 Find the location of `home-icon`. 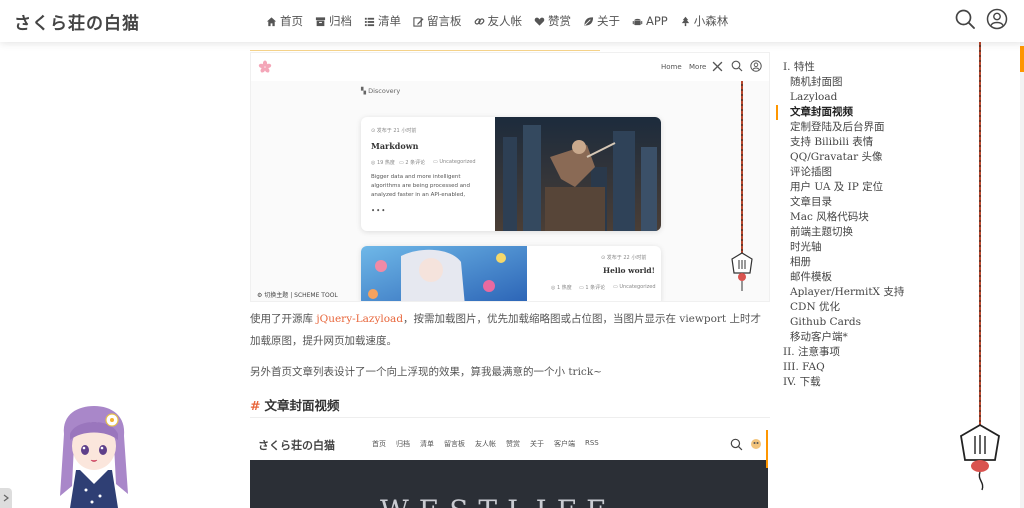

home-icon is located at coordinates (271, 21).